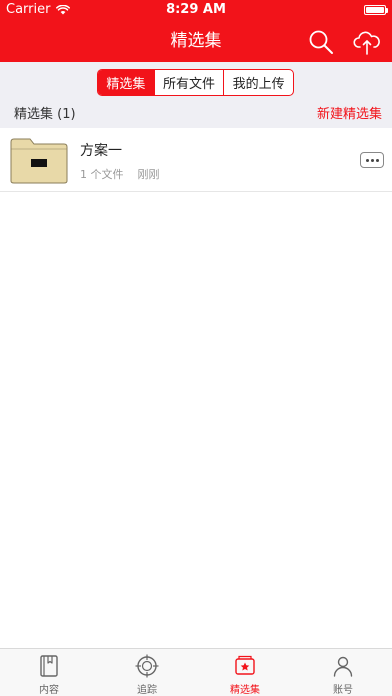  I want to click on tab-label: 账号, so click(343, 690).